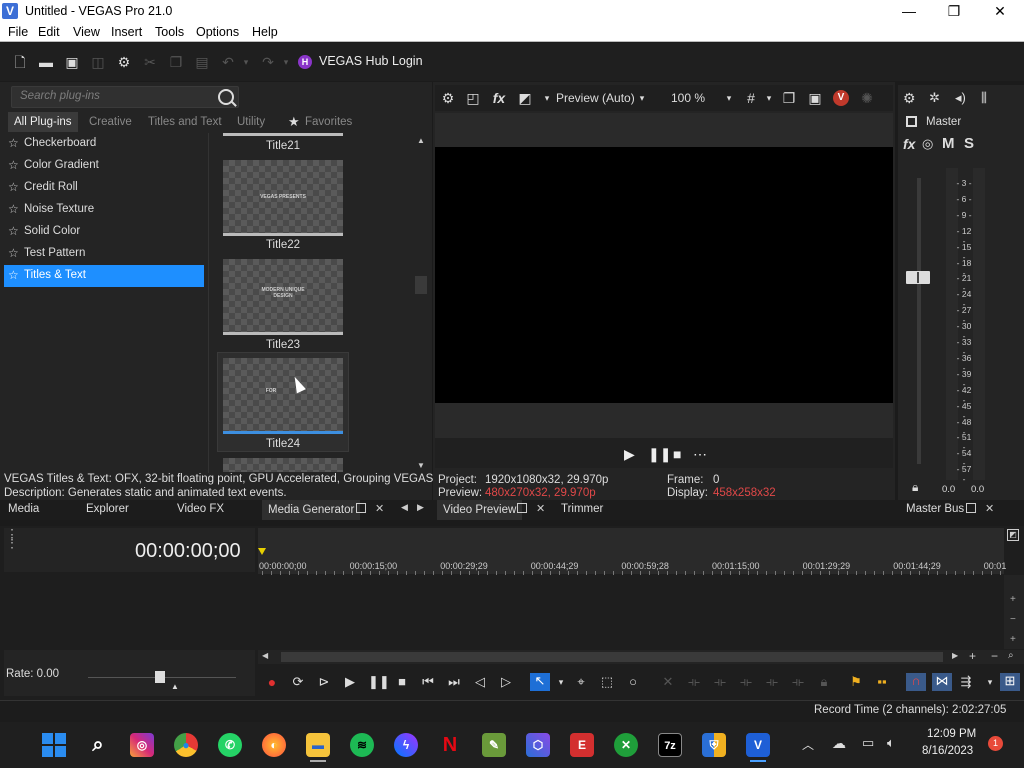  What do you see at coordinates (311, 510) in the screenshot?
I see `tab-media-generator: Media Generator` at bounding box center [311, 510].